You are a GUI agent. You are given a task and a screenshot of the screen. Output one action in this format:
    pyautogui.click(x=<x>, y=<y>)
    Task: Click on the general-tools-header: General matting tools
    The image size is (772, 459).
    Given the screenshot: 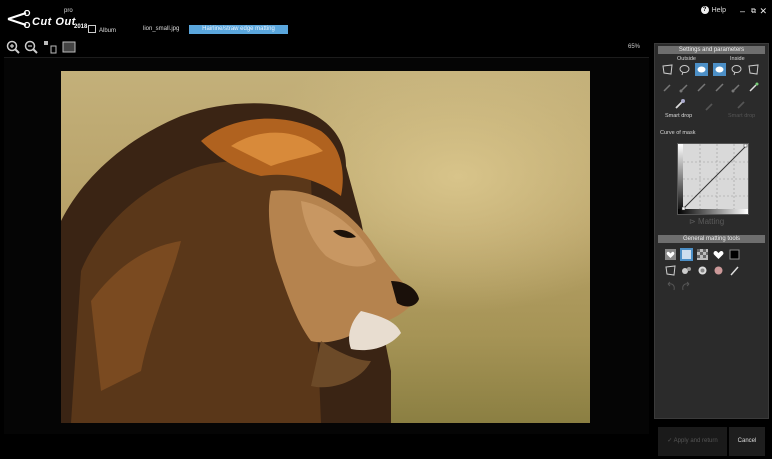 What is the action you would take?
    pyautogui.click(x=711, y=239)
    